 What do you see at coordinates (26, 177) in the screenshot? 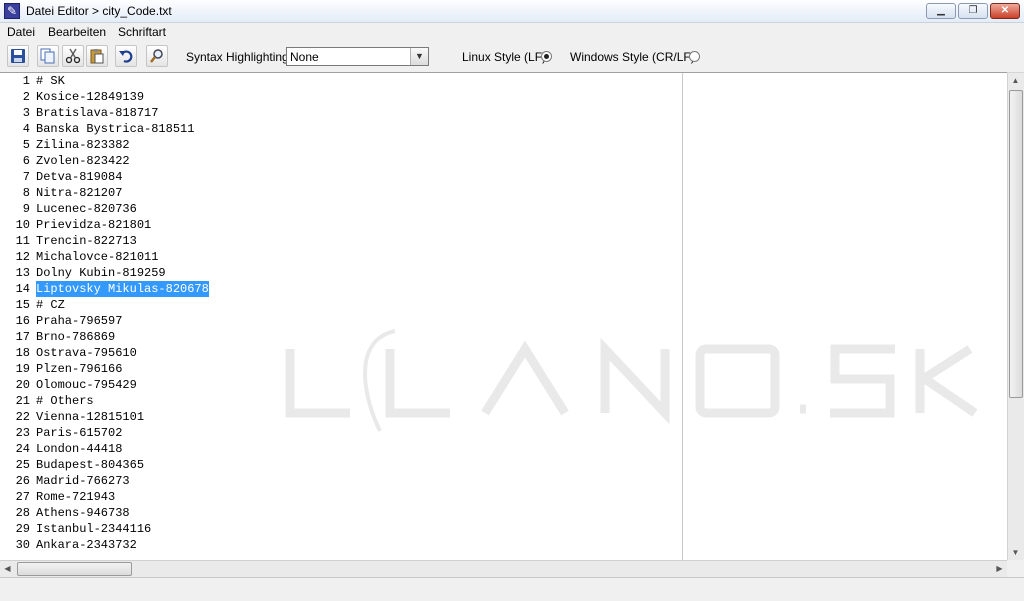
I see `line-number: 7` at bounding box center [26, 177].